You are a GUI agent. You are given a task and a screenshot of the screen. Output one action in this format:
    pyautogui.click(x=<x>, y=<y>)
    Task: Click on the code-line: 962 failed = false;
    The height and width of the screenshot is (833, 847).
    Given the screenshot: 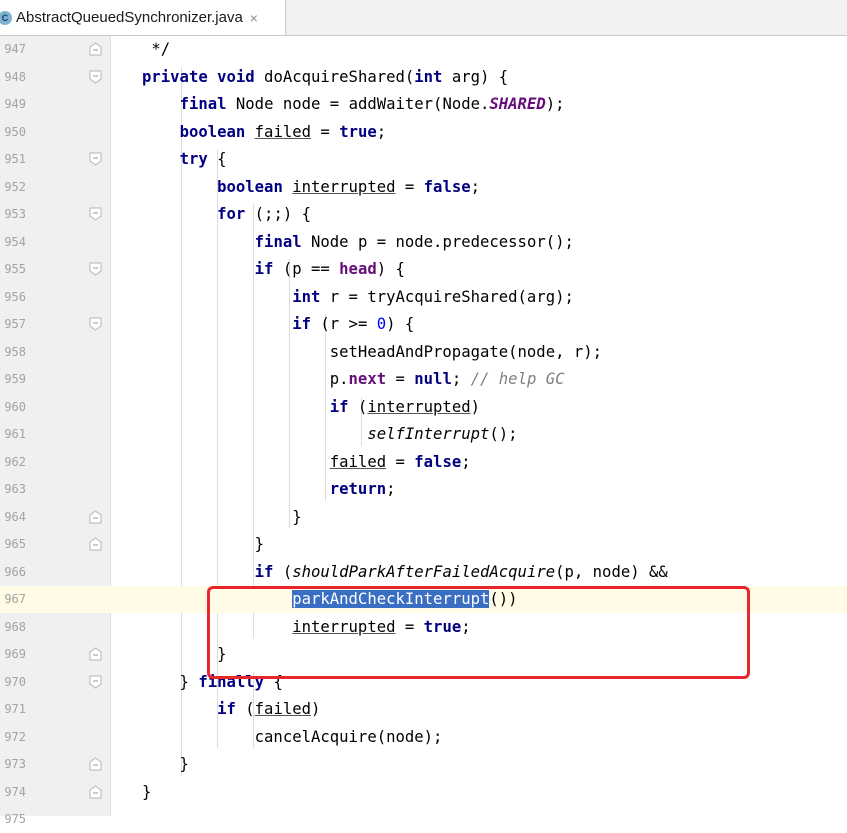 What is the action you would take?
    pyautogui.click(x=423, y=462)
    